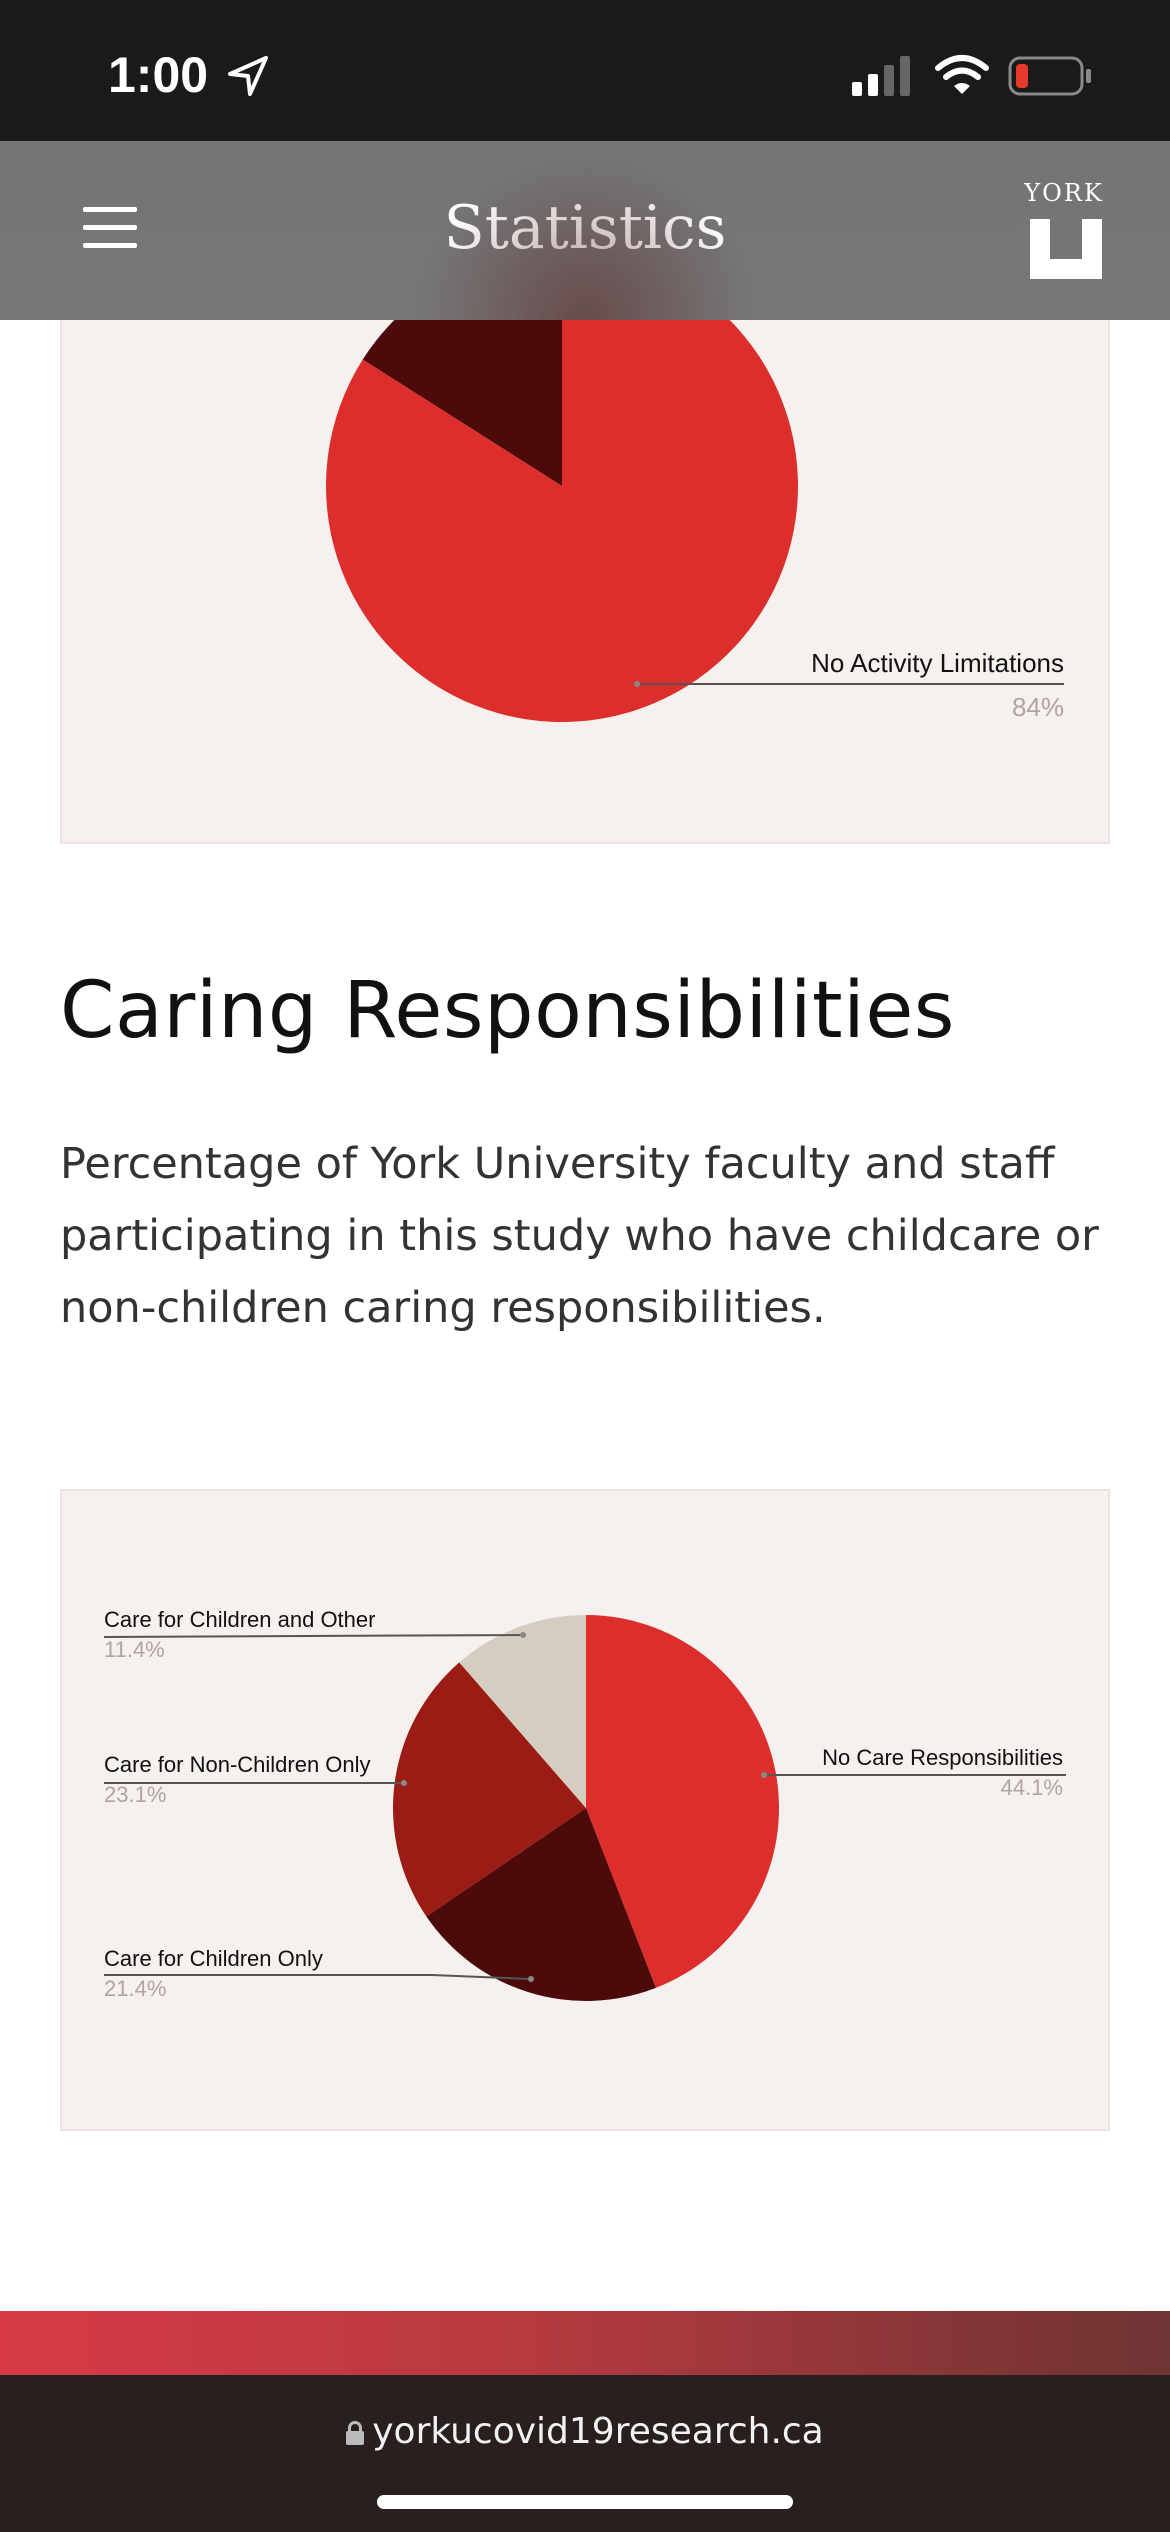  I want to click on section-title: Caring Responsibilities, so click(507, 1011).